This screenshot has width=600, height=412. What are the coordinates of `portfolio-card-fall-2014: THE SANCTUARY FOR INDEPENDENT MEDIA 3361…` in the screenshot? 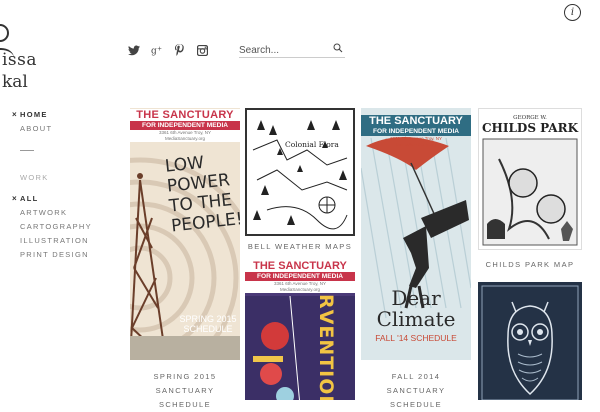 It's located at (416, 258).